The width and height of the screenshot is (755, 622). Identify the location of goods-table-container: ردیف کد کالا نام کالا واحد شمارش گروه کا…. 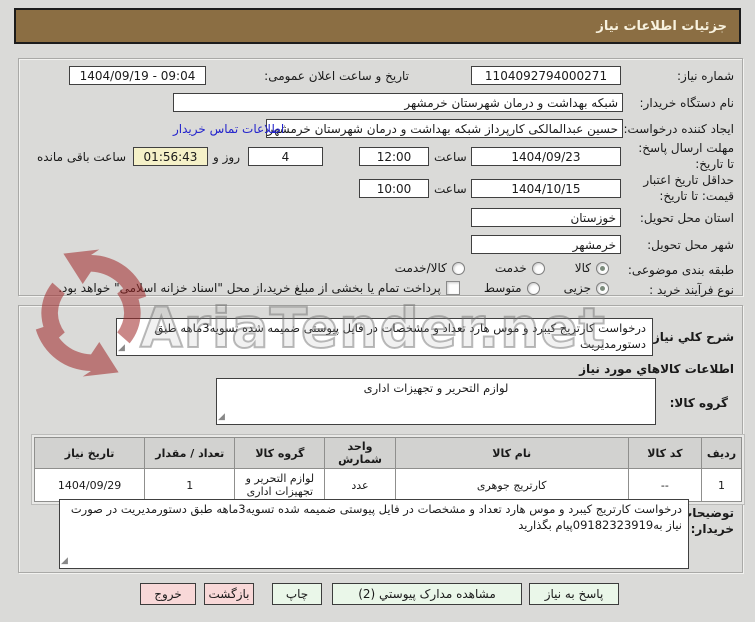
(388, 469).